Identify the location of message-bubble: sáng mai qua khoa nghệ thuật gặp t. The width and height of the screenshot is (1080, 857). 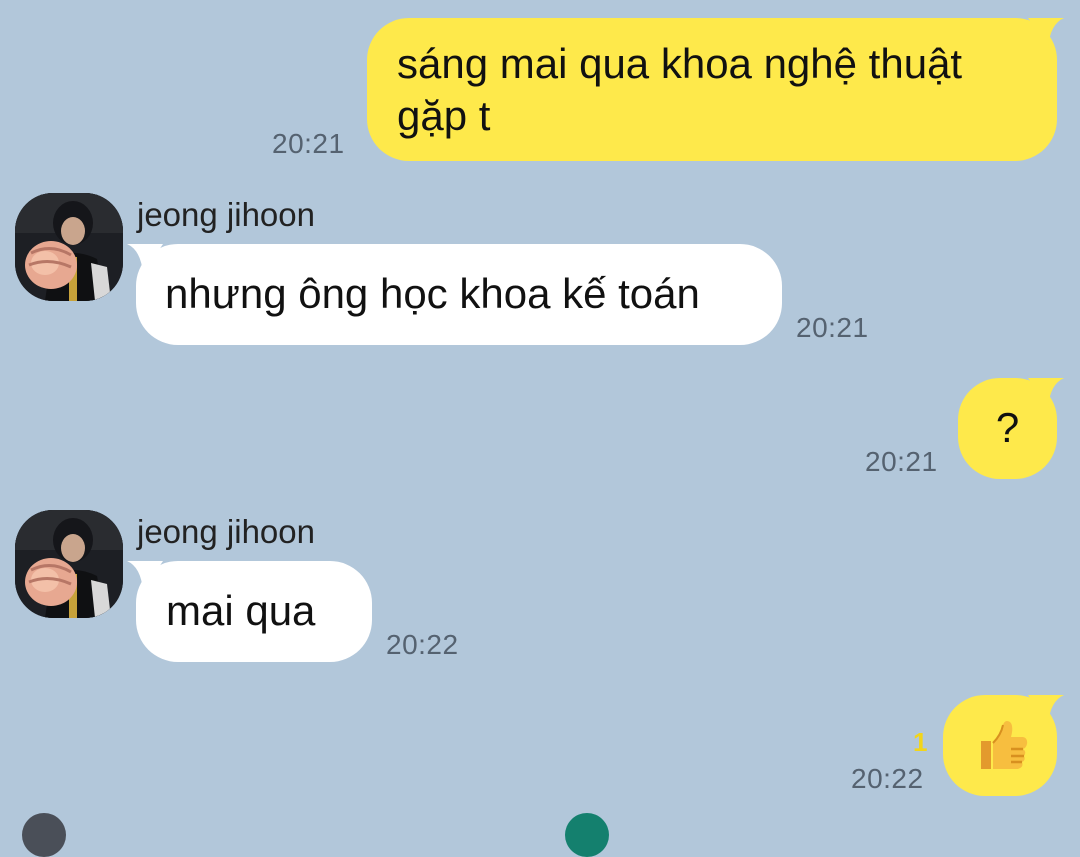
(712, 89).